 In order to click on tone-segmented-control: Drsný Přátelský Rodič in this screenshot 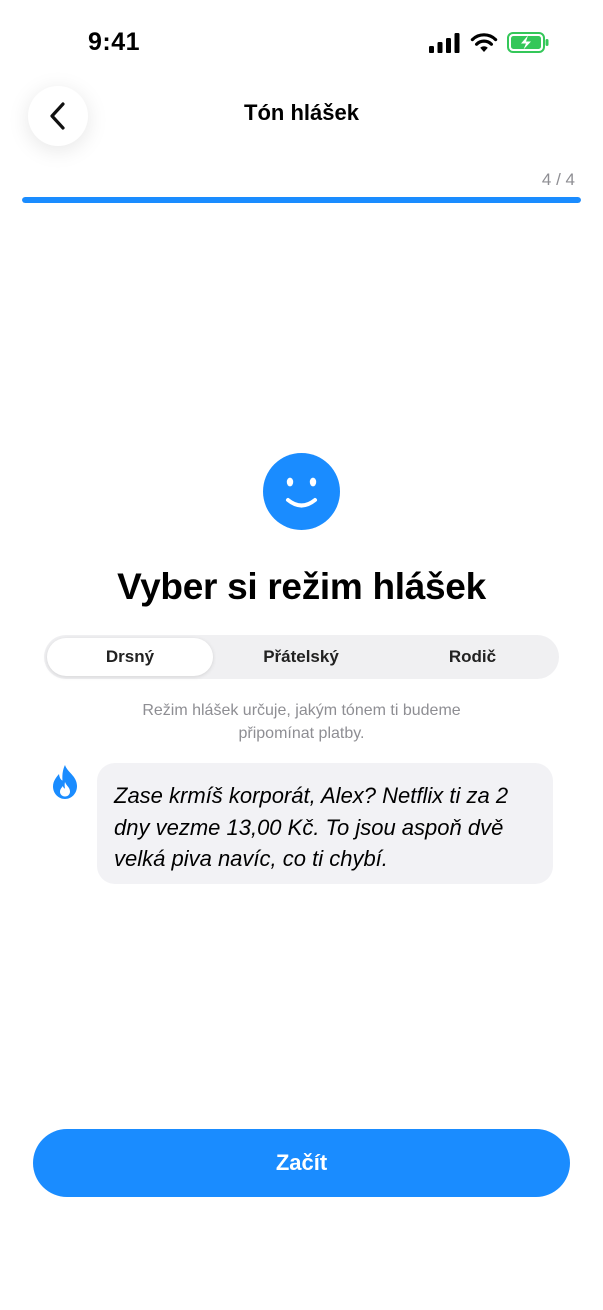, I will do `click(301, 657)`.